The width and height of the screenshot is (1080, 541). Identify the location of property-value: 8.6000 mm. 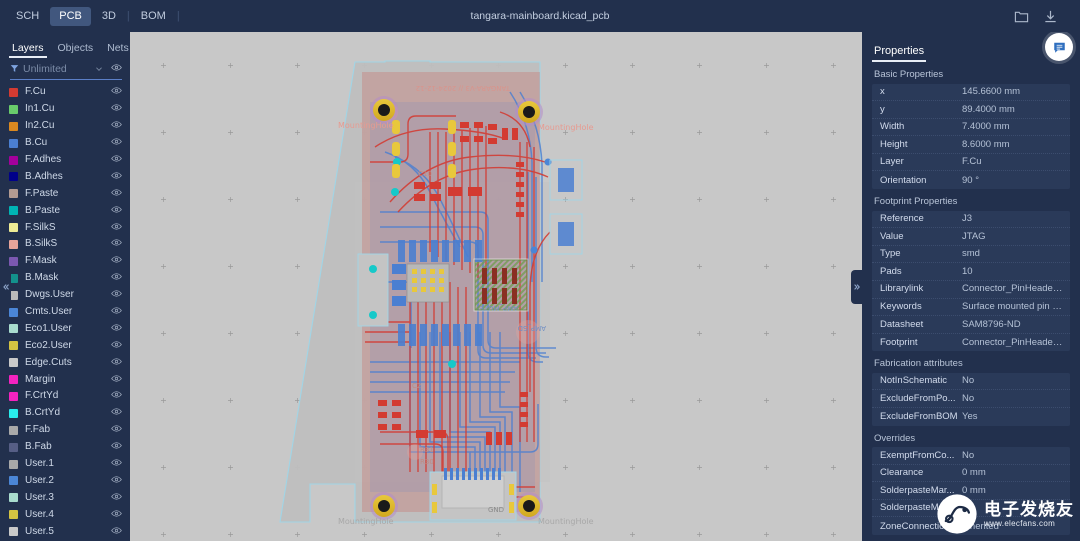
(1013, 145).